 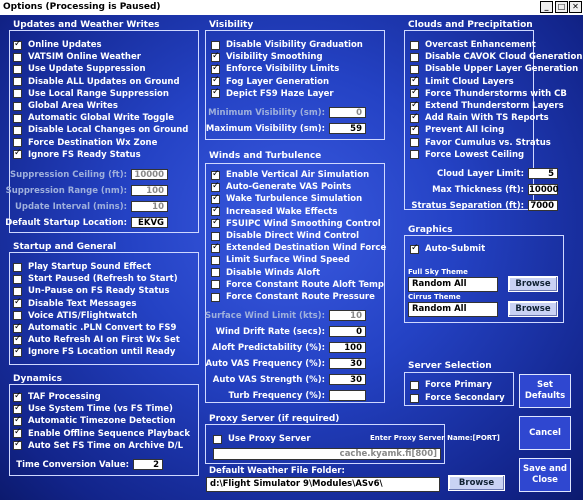 I want to click on checkbox-row: Limit Surface Wind Speed, so click(x=280, y=260).